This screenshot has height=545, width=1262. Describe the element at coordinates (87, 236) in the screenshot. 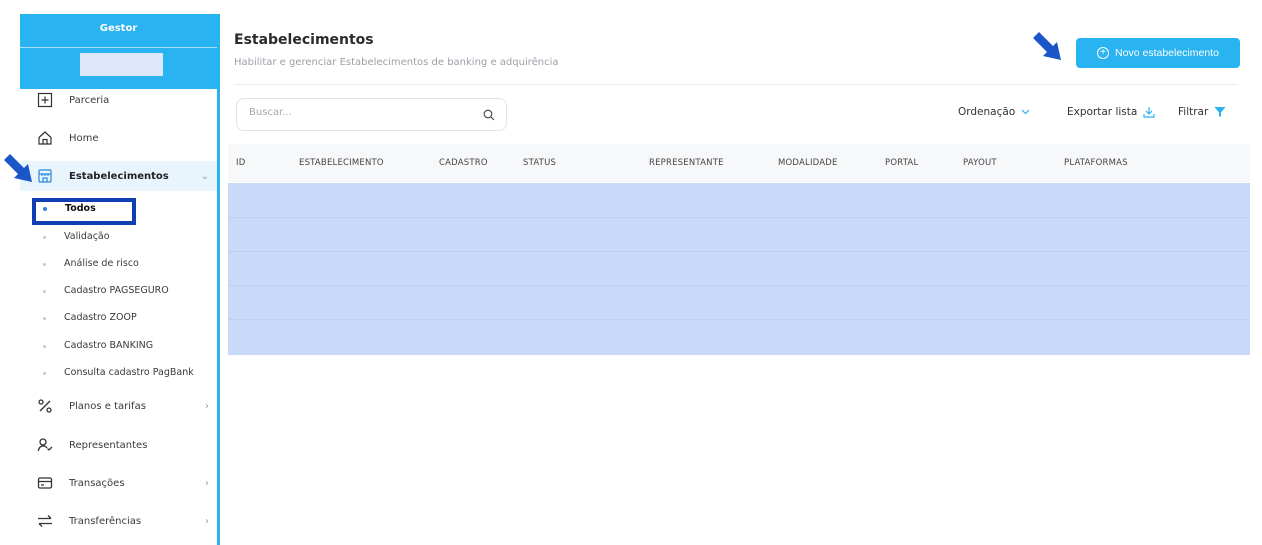

I see `submenu-item-label: Validação` at that location.